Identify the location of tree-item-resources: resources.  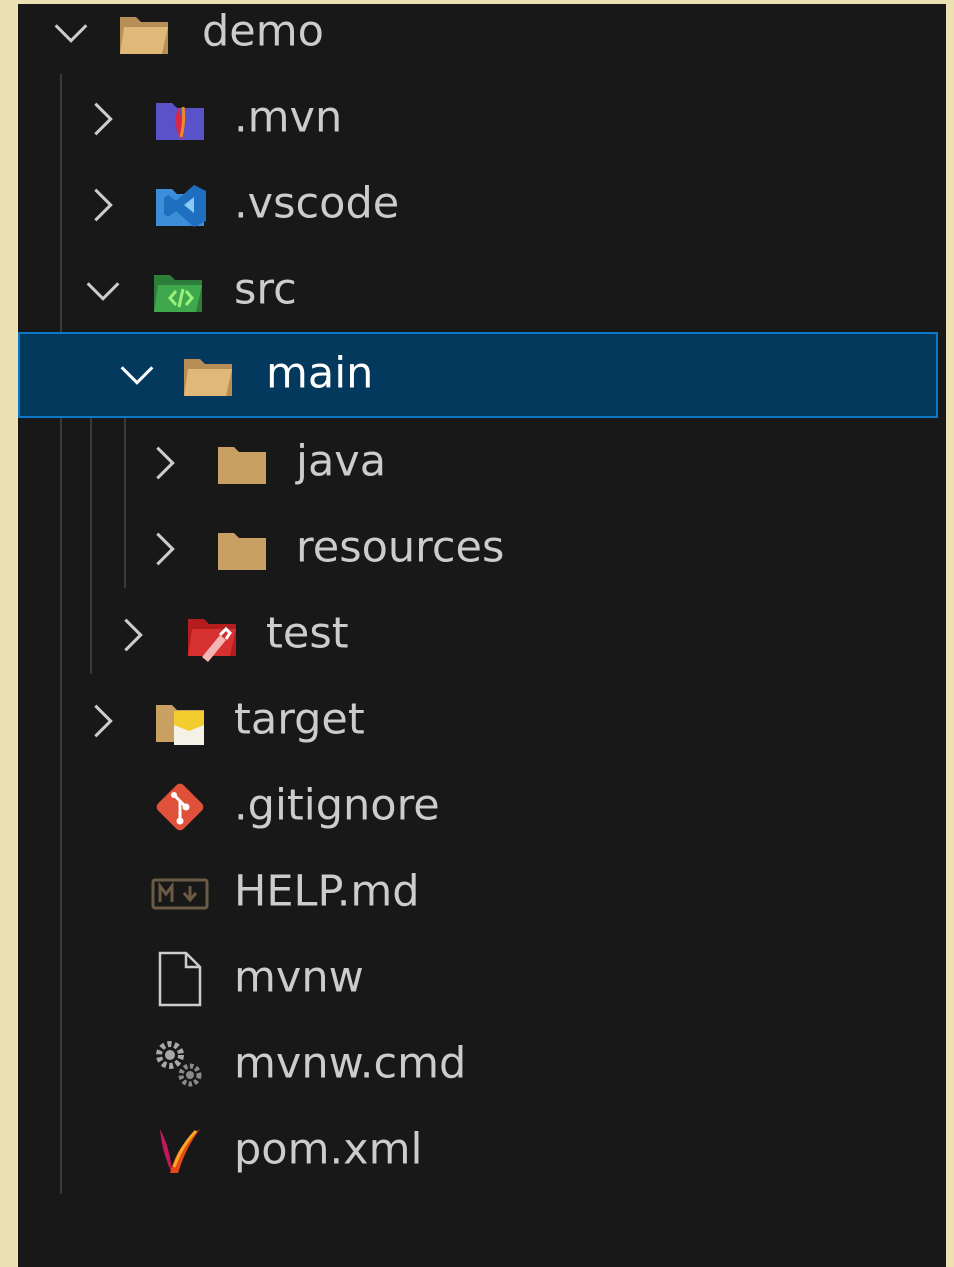
(478, 549).